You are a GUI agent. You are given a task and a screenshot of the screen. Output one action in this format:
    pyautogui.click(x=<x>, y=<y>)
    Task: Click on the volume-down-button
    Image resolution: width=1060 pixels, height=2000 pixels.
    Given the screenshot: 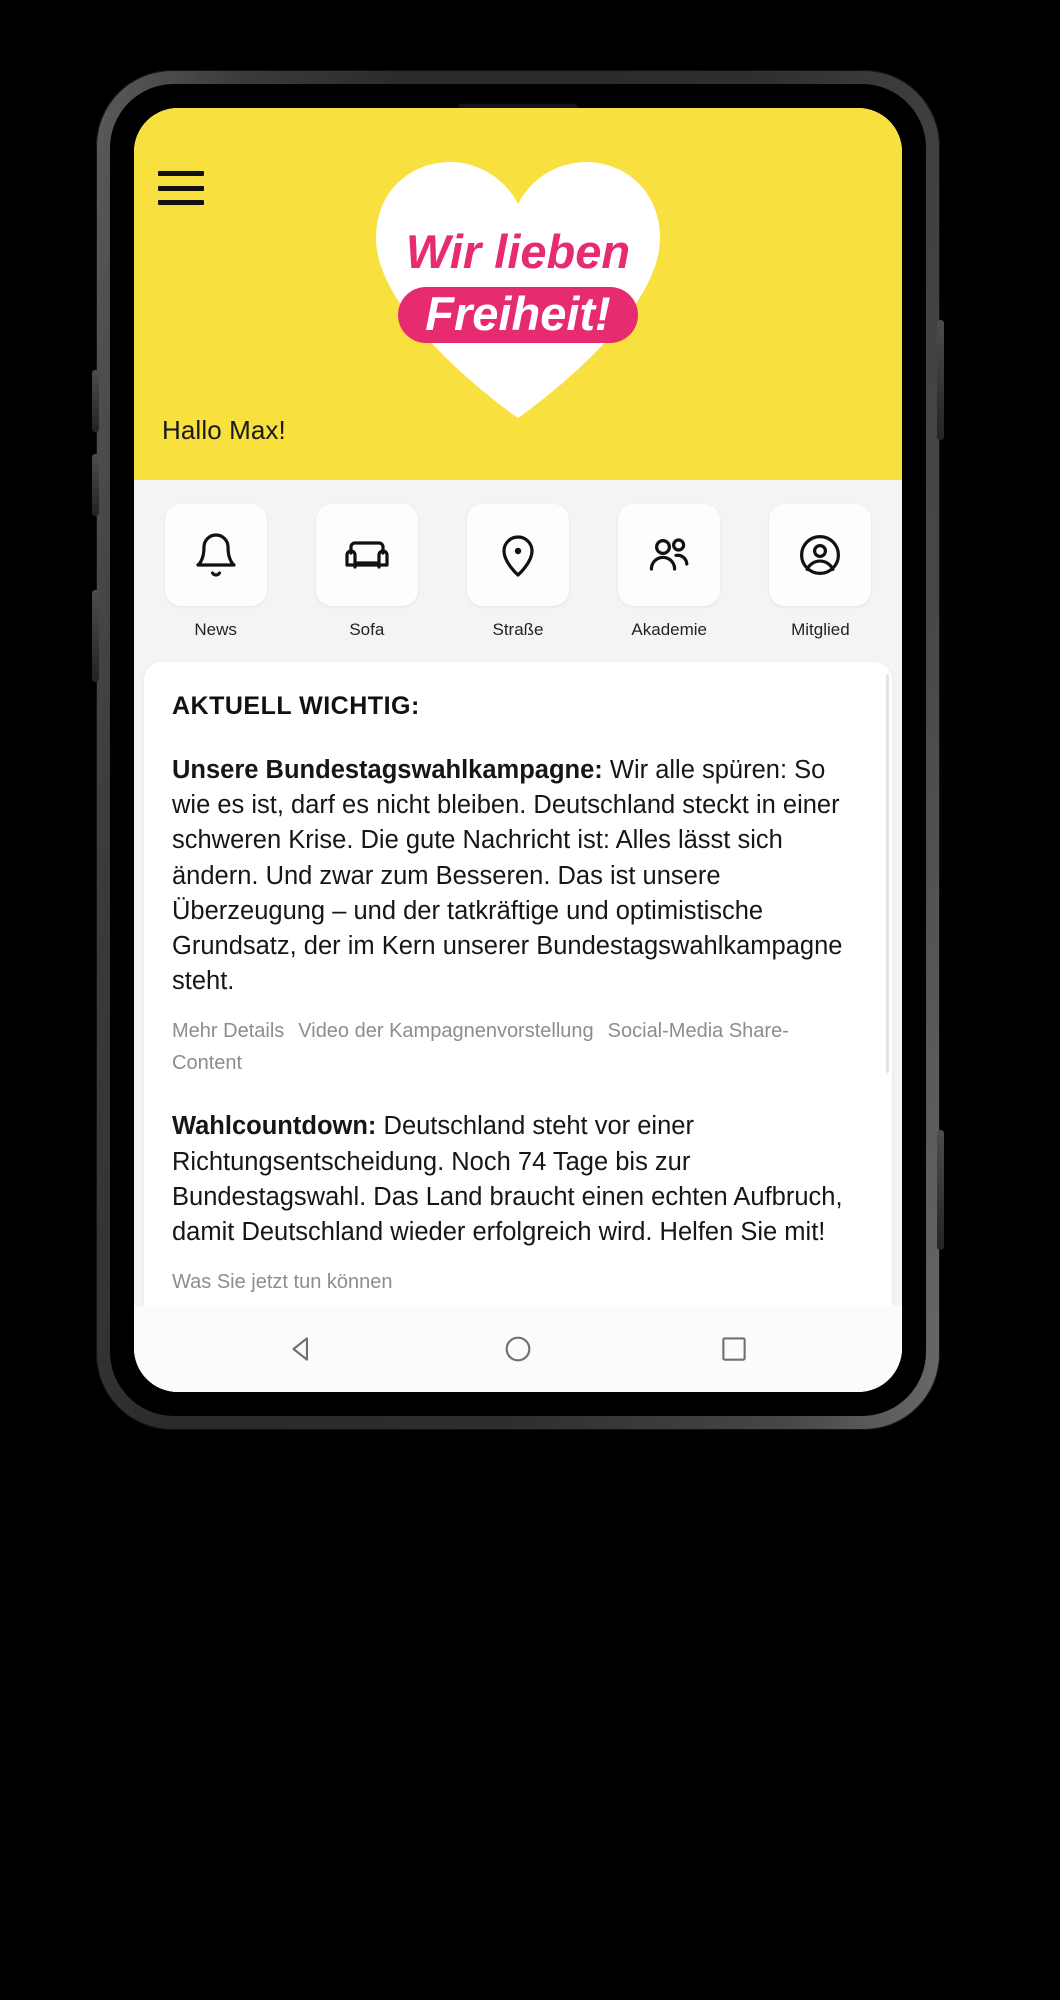 What is the action you would take?
    pyautogui.click(x=95, y=485)
    